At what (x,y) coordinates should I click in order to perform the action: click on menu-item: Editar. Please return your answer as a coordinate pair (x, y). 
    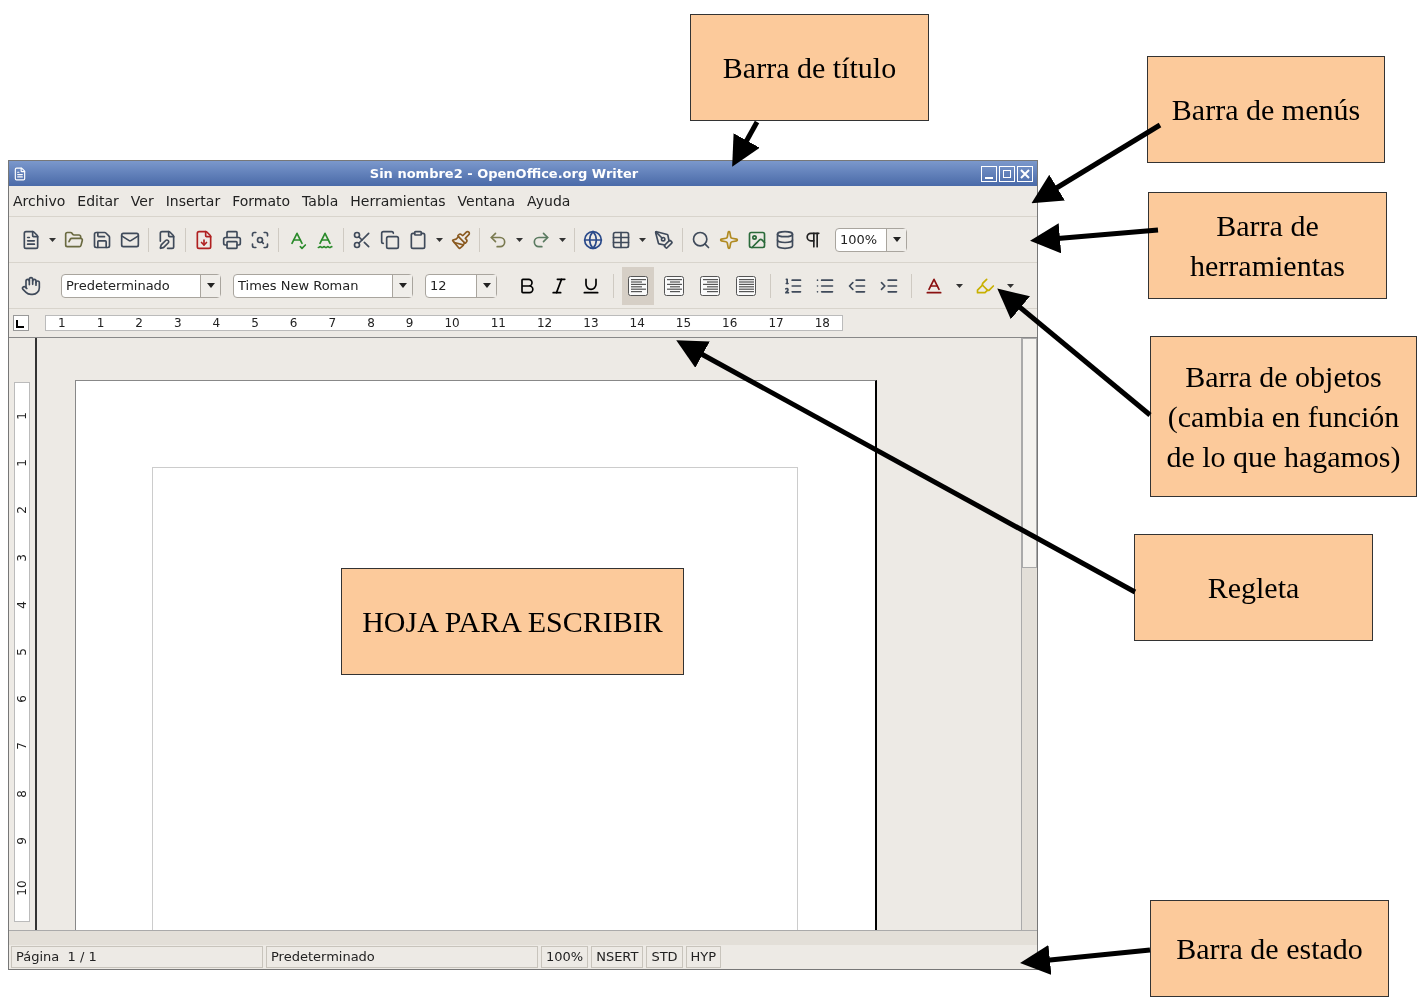
    Looking at the image, I should click on (98, 201).